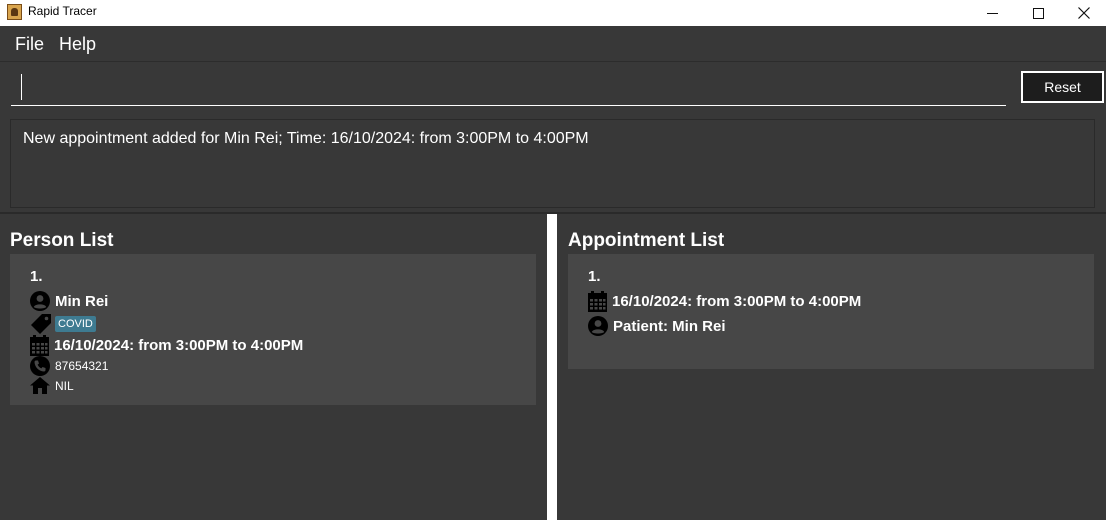 This screenshot has height=520, width=1106. What do you see at coordinates (82, 301) in the screenshot?
I see `person-name: Min Rei` at bounding box center [82, 301].